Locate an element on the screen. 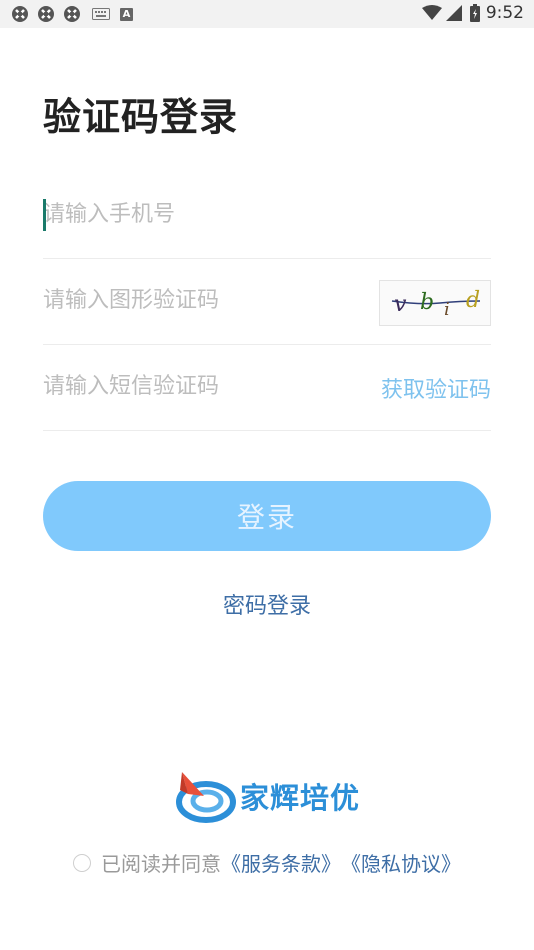  sms-code-field: 获取验证码 is located at coordinates (267, 387).